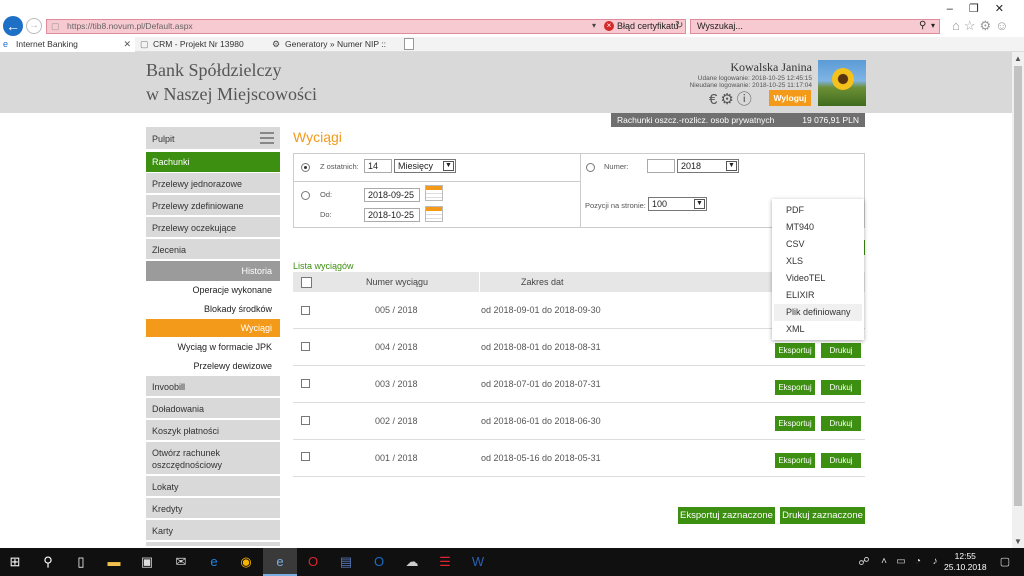 The image size is (1024, 576). What do you see at coordinates (213, 509) in the screenshot?
I see `sidebar-item-kredyty: Kredyty` at bounding box center [213, 509].